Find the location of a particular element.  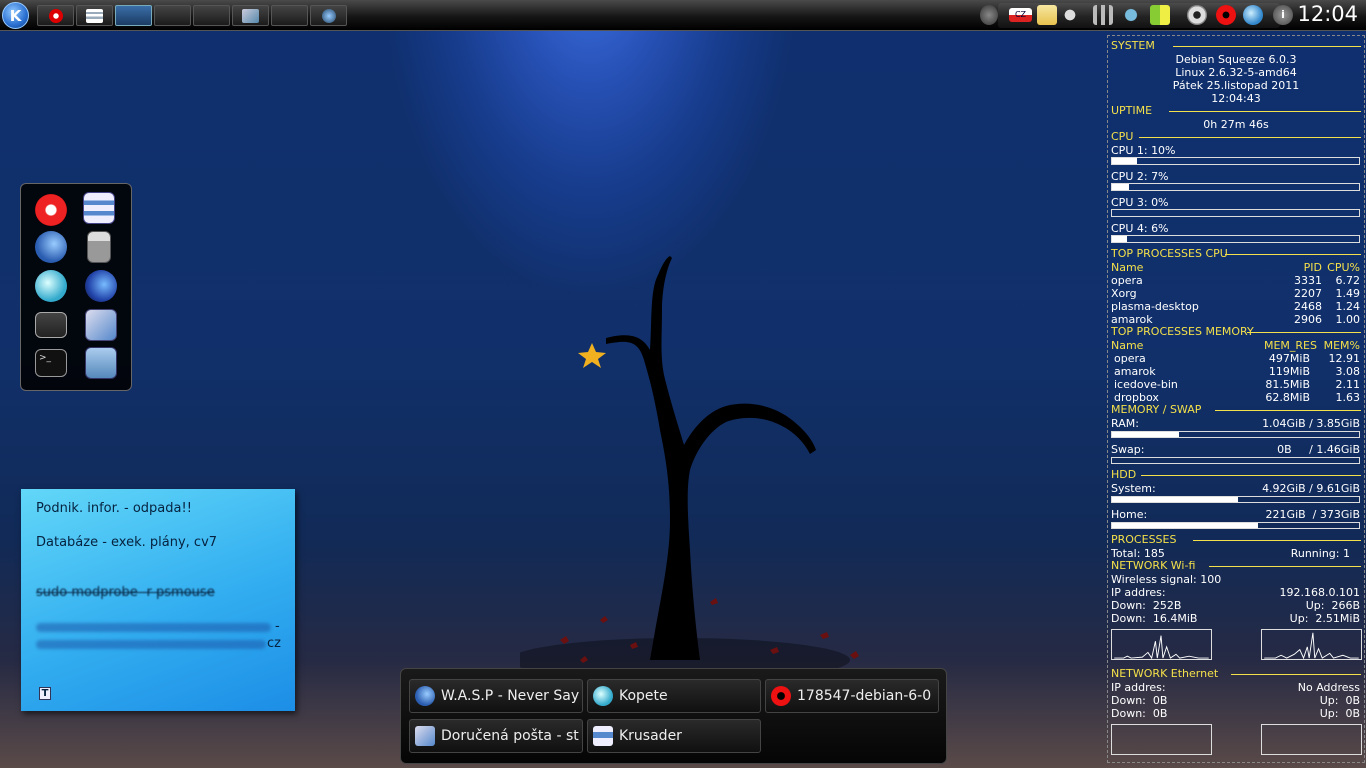

proc-mem: 119MiB is located at coordinates (1289, 371).